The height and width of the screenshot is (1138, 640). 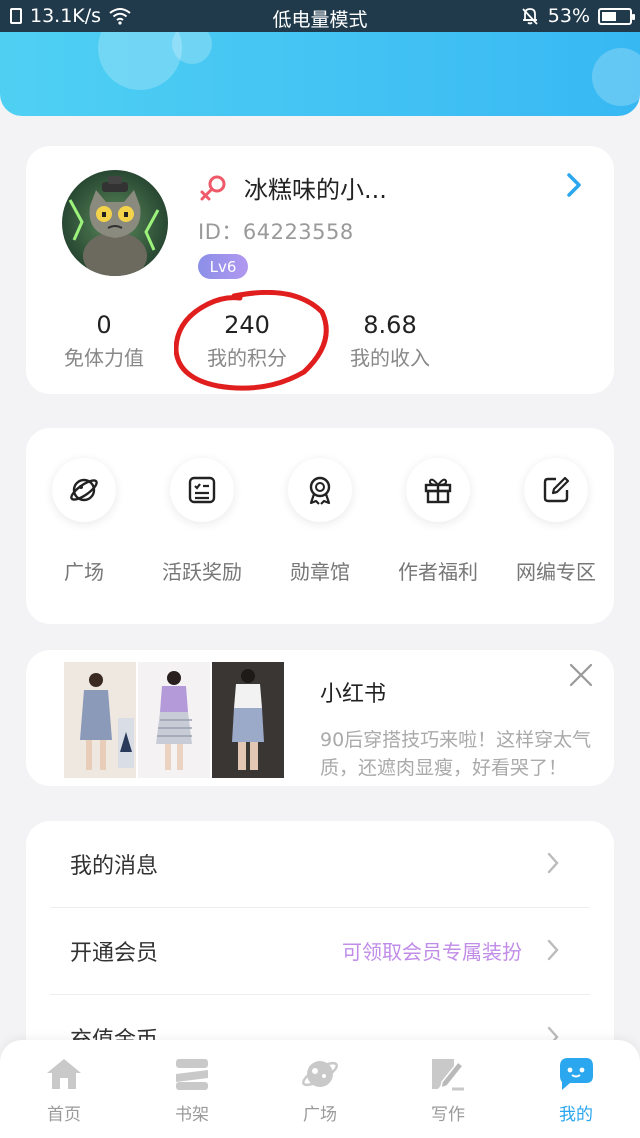 I want to click on avatar, so click(x=115, y=223).